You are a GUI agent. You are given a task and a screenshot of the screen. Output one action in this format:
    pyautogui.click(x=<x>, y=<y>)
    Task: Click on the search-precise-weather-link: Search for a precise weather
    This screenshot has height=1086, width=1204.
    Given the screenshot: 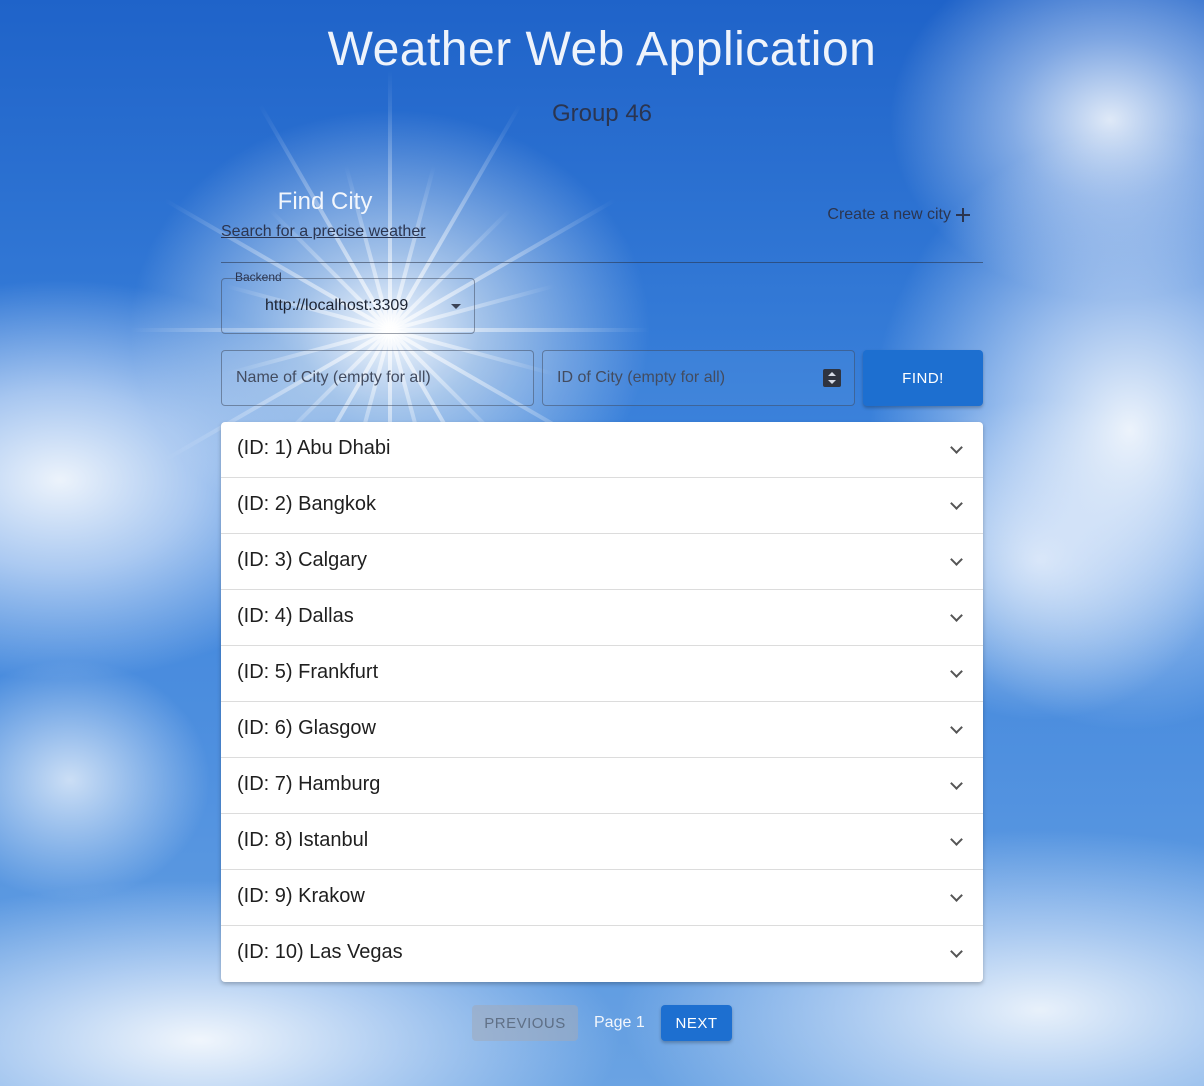 What is the action you would take?
    pyautogui.click(x=323, y=232)
    